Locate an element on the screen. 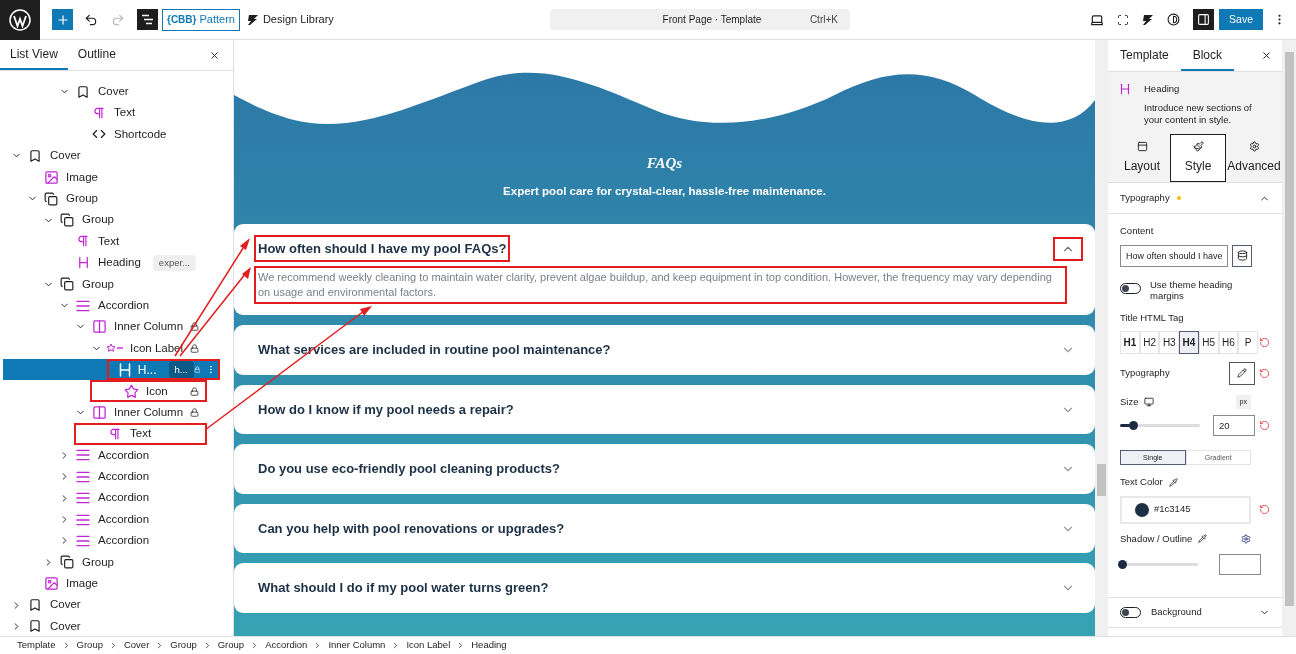 The width and height of the screenshot is (1296, 654). edit-typography-button is located at coordinates (1242, 373).